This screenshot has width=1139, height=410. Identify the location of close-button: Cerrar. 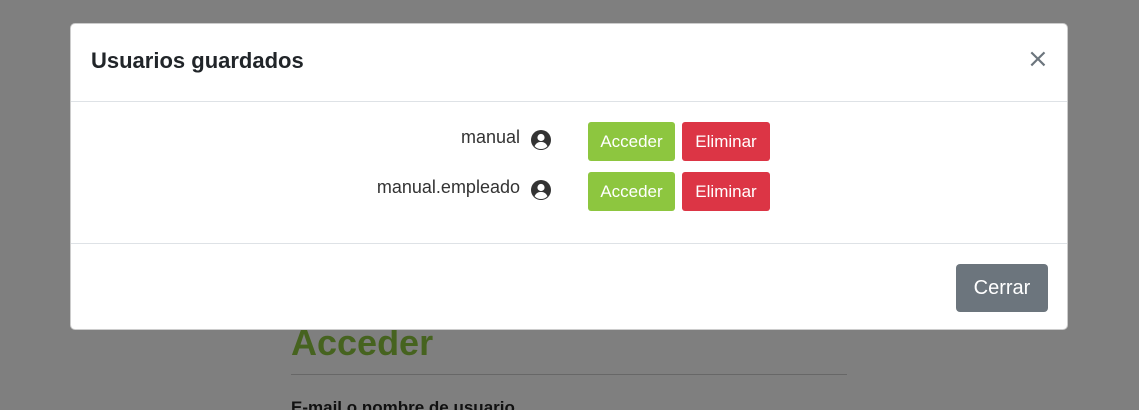
(1002, 288).